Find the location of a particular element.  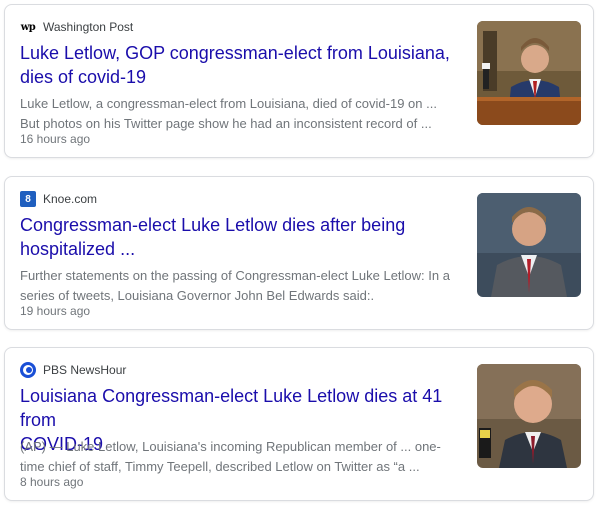

news-source: 8 Knoe.com is located at coordinates (58, 199).